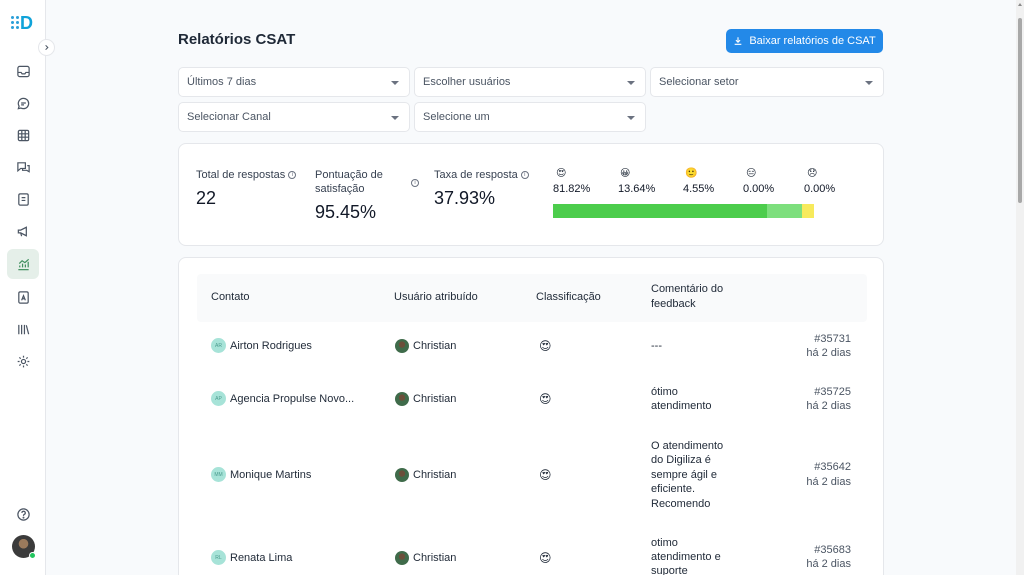  What do you see at coordinates (751, 173) in the screenshot?
I see `rating-emoji-neutral: 😑` at bounding box center [751, 173].